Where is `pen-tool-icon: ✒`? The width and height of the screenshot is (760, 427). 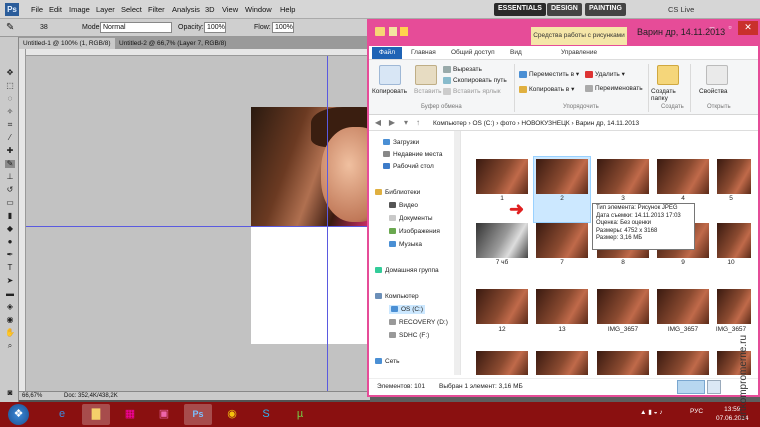
pen-tool-icon: ✒ is located at coordinates (10, 255).